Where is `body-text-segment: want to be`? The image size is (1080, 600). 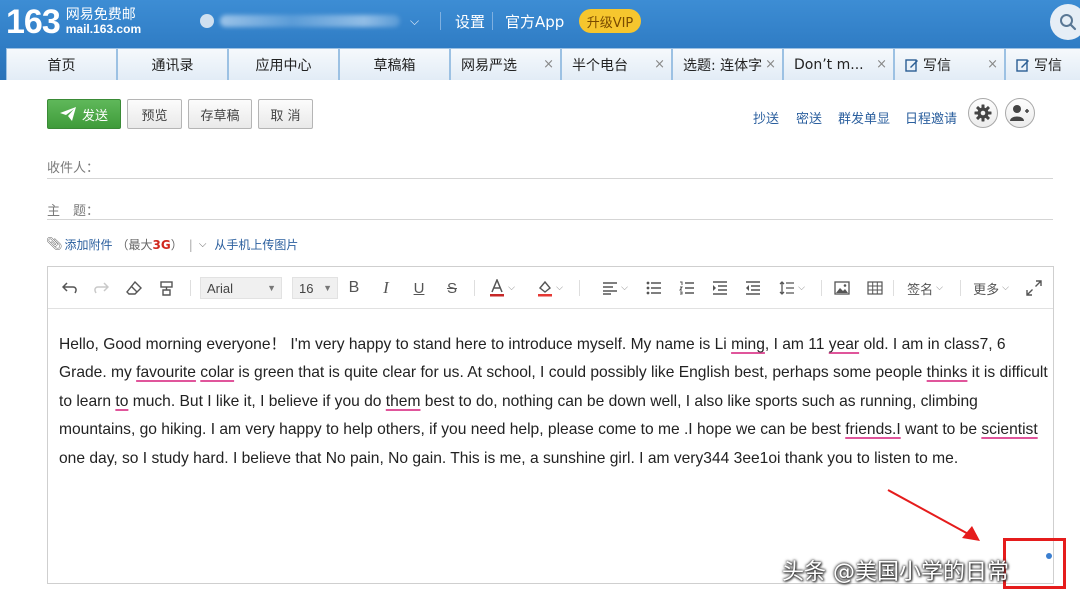 body-text-segment: want to be is located at coordinates (941, 430).